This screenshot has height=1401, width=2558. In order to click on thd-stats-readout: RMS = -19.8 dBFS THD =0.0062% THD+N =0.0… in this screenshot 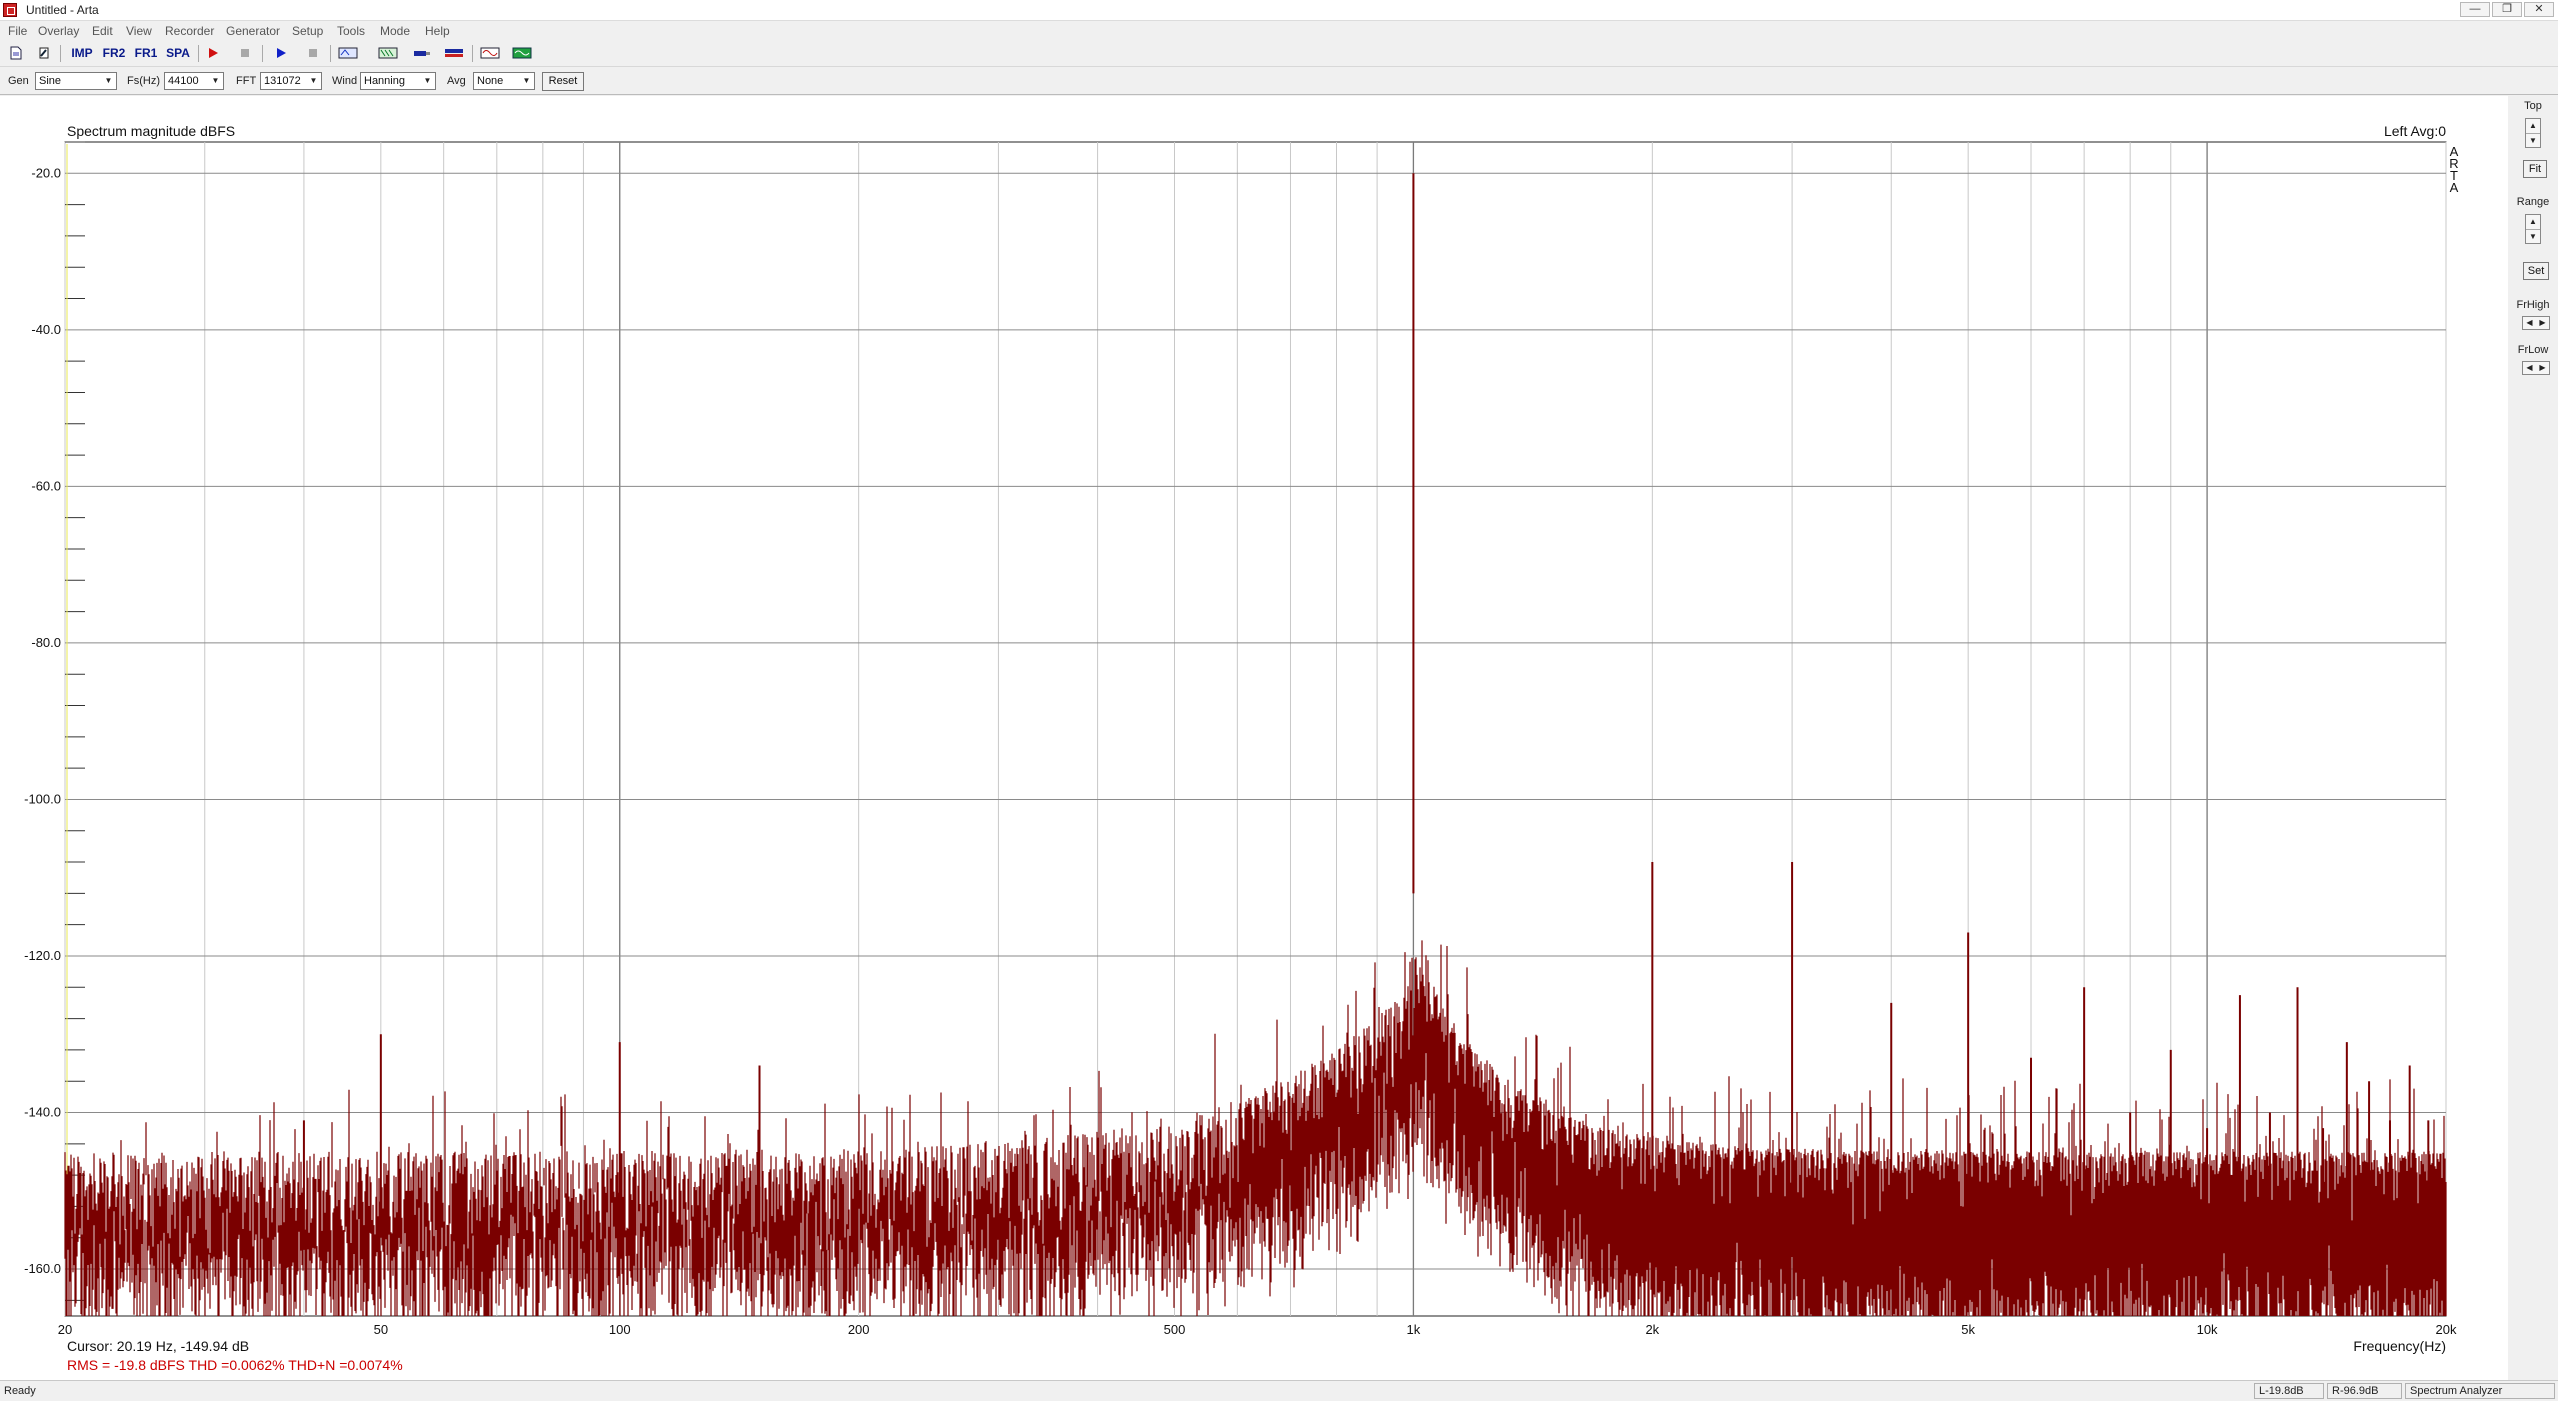, I will do `click(235, 1365)`.